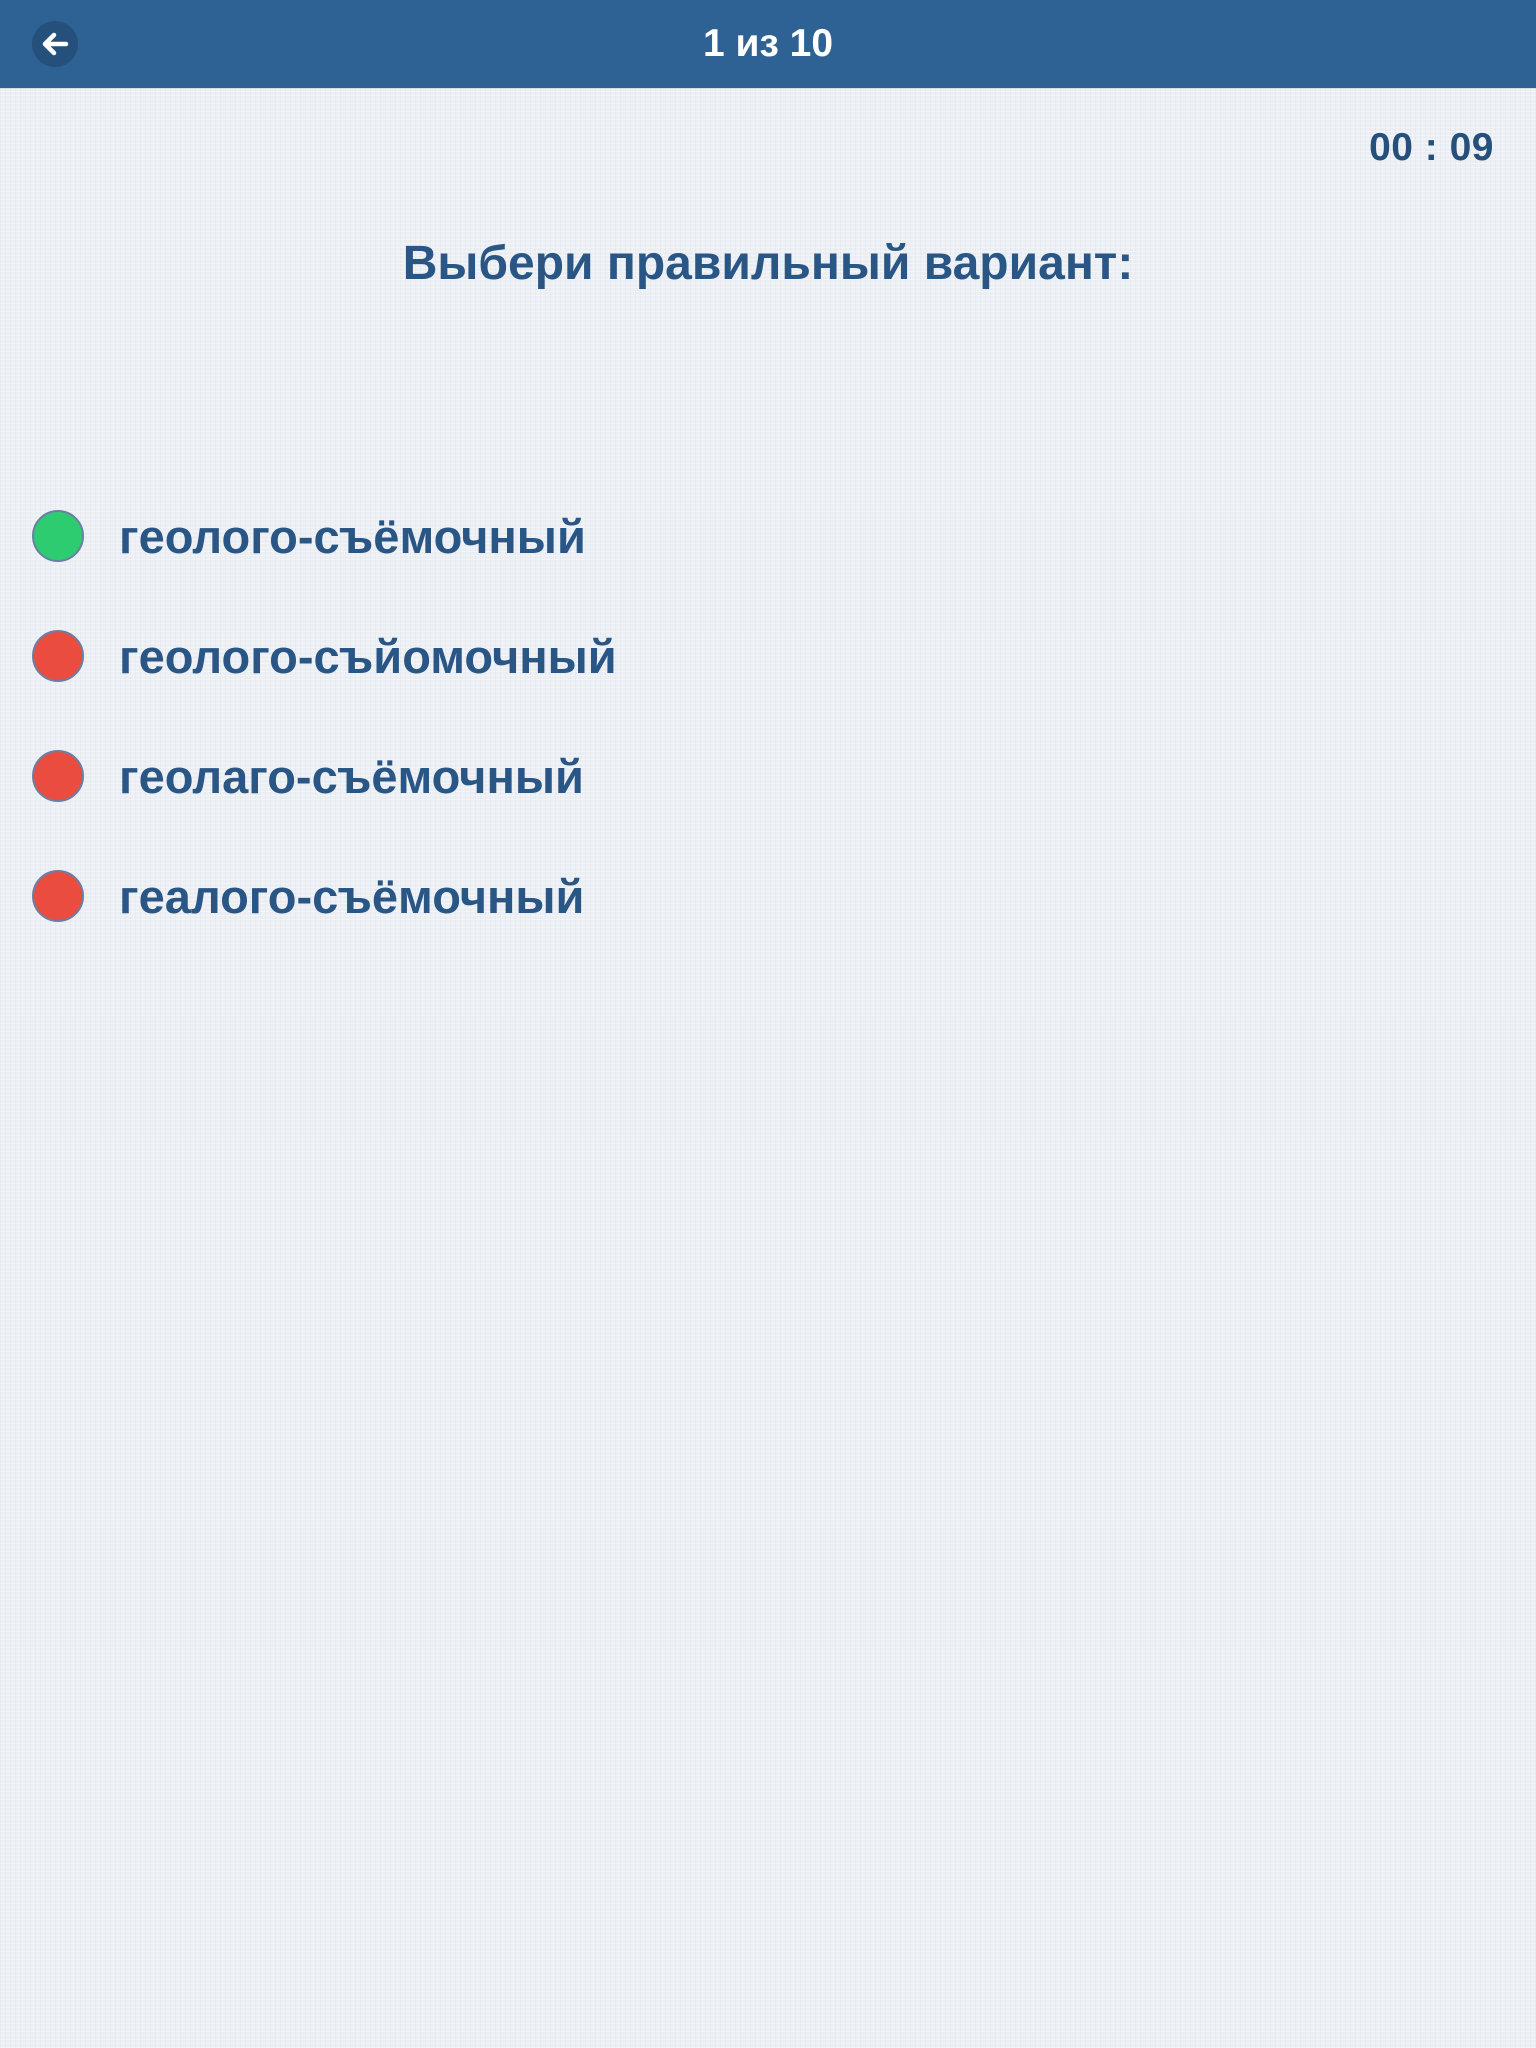 The width and height of the screenshot is (1536, 2048). I want to click on answer-option-label: геалого-съёмочный, so click(352, 896).